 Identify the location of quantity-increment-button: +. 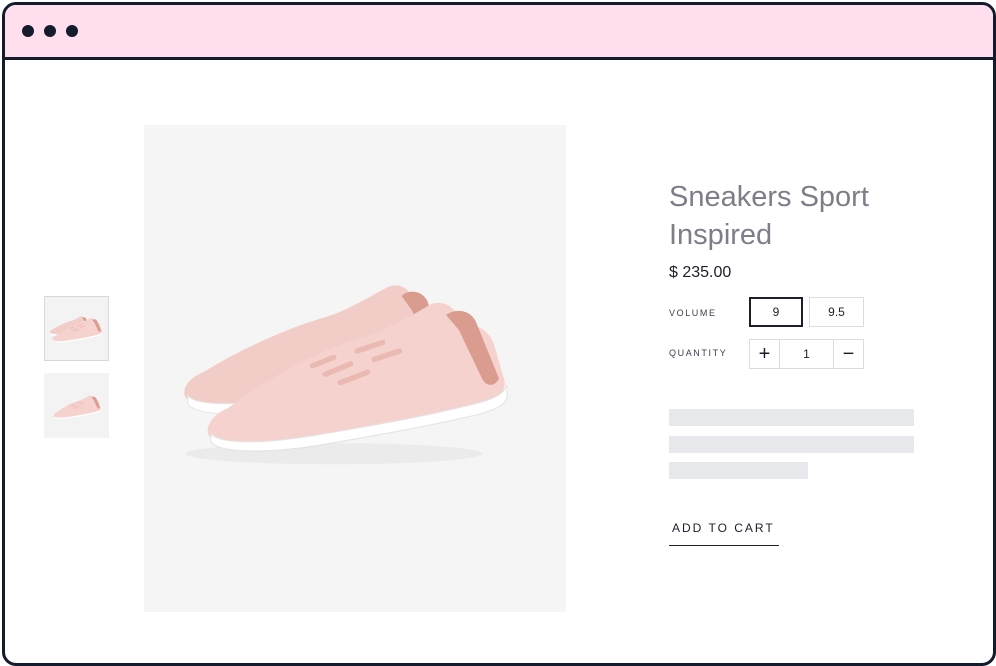
(765, 354).